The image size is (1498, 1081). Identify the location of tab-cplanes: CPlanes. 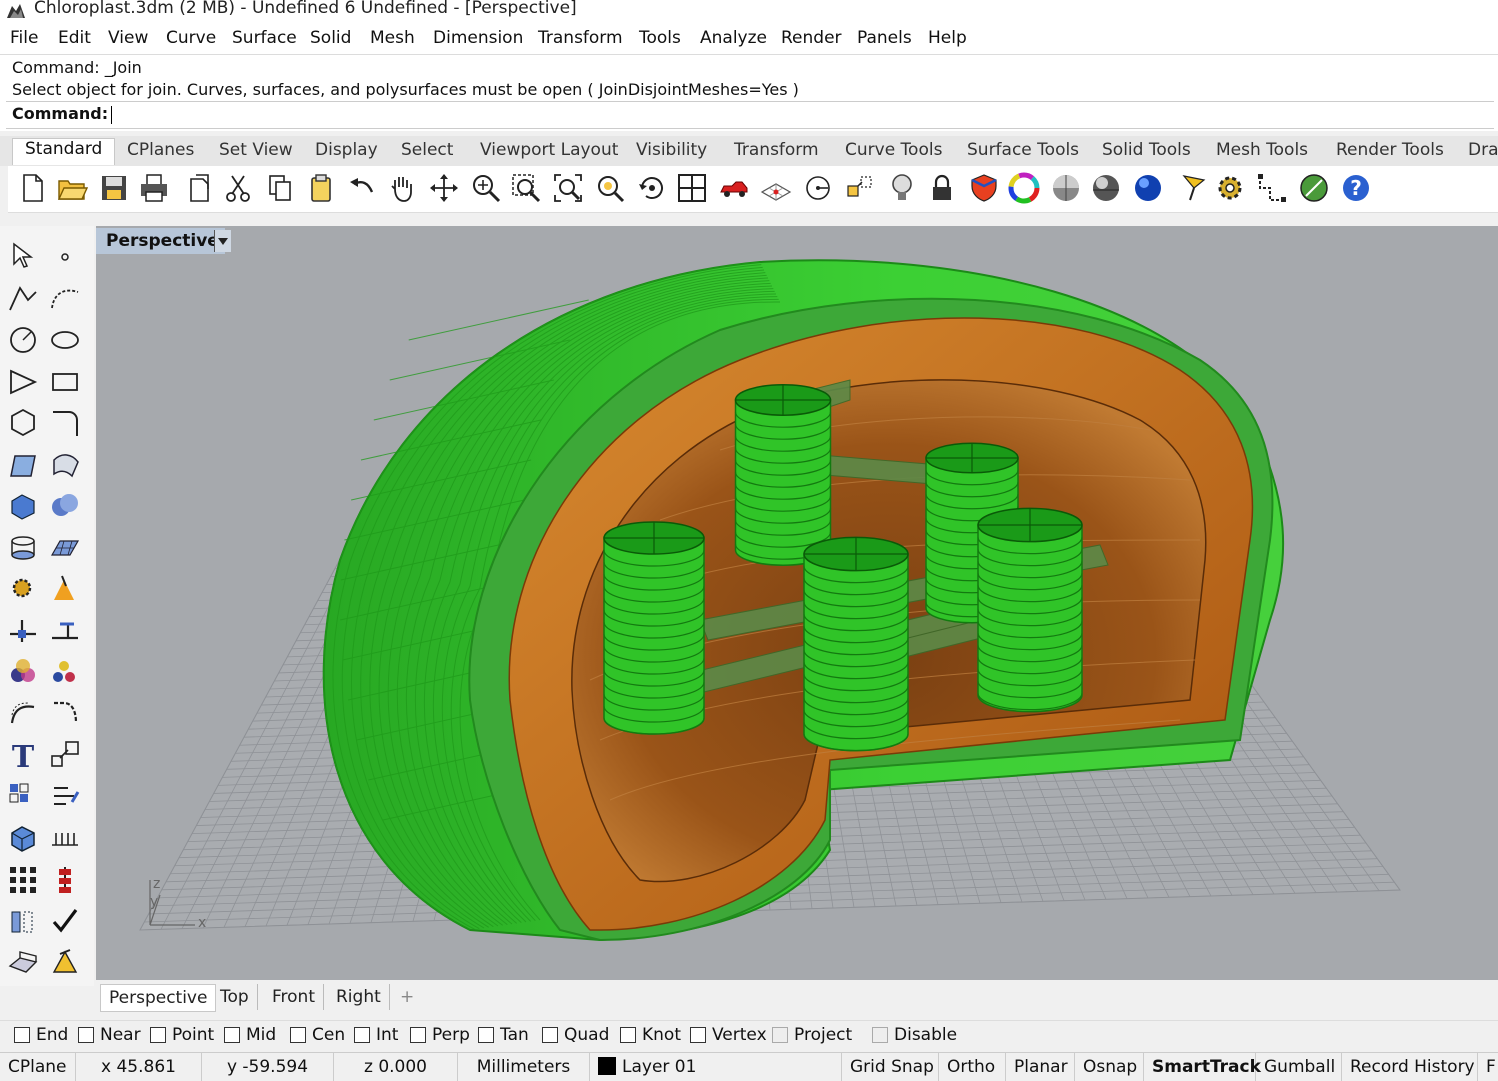
(160, 153).